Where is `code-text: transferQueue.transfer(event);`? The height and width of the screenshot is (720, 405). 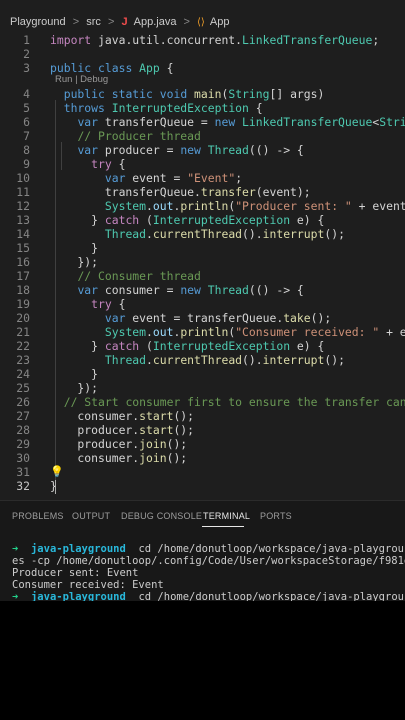 code-text: transferQueue.transfer(event); is located at coordinates (180, 192).